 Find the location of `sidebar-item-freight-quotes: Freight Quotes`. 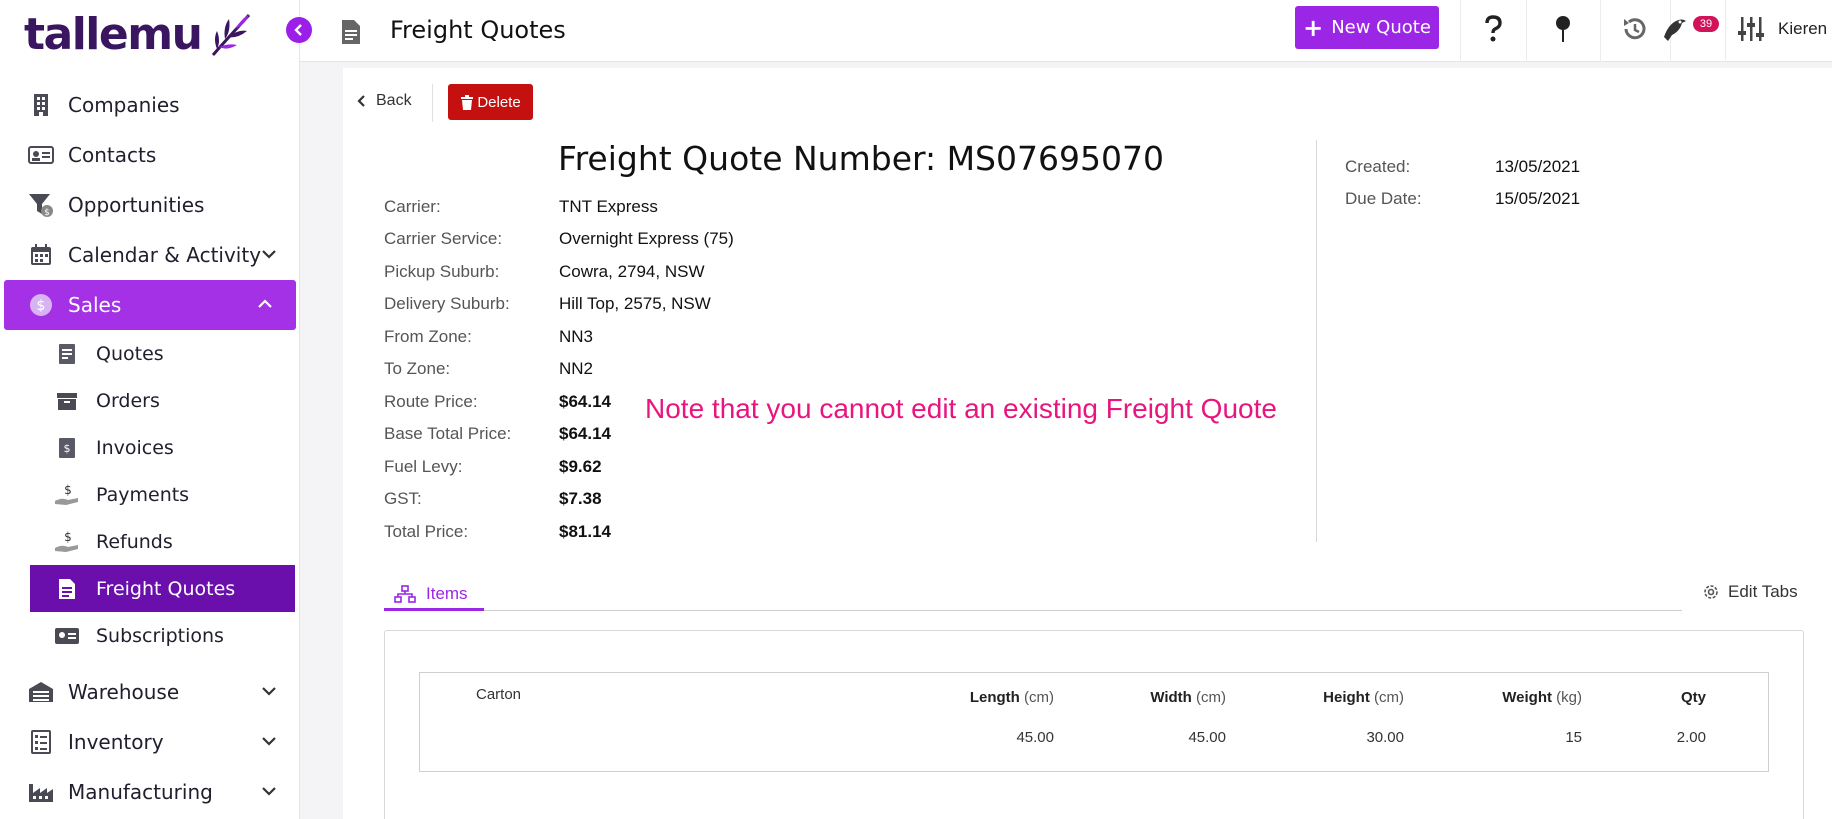

sidebar-item-freight-quotes: Freight Quotes is located at coordinates (162, 588).